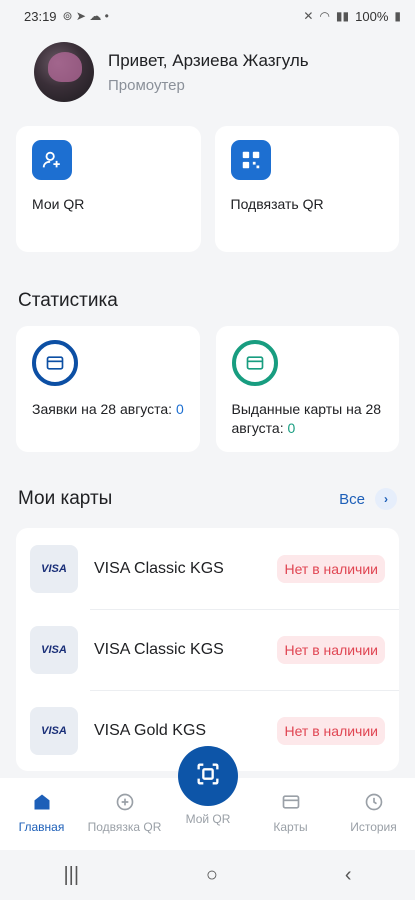  Describe the element at coordinates (324, 16) in the screenshot. I see `wifi-icon: ◠` at that location.